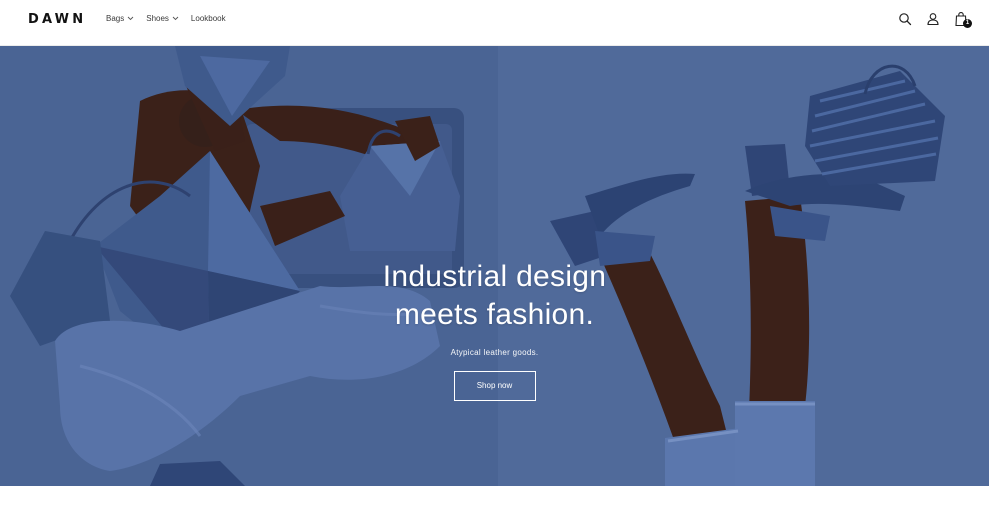  Describe the element at coordinates (494, 23) in the screenshot. I see `site-header: DAWN Bags Shoes Lookbook 1` at that location.